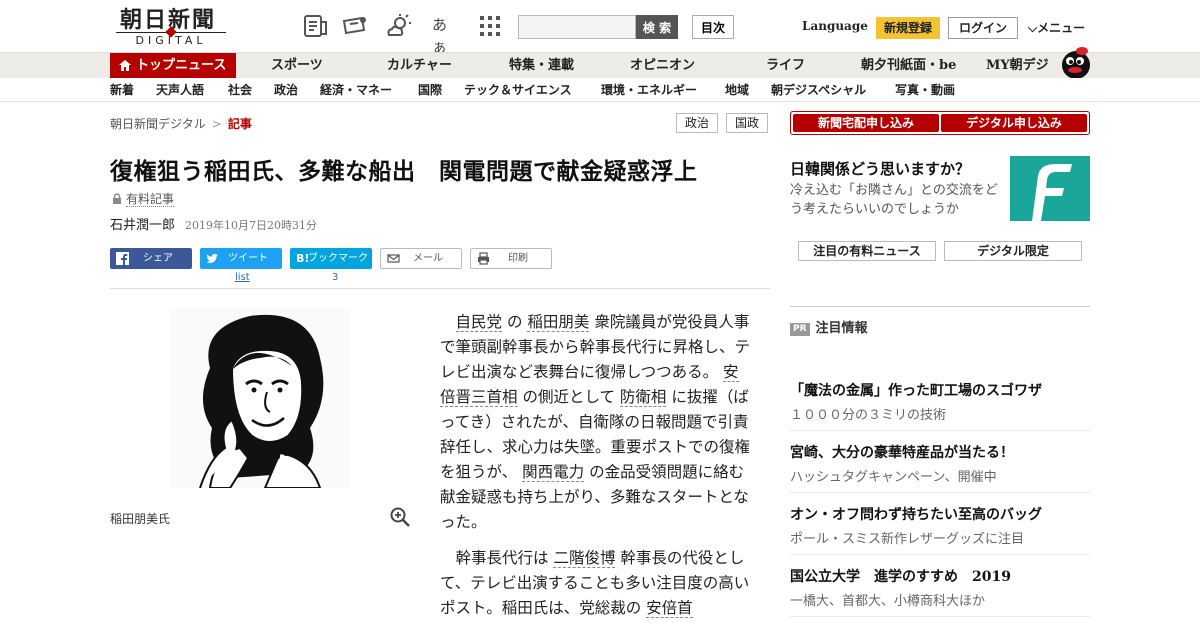 The width and height of the screenshot is (1200, 630). I want to click on facebook-share-button: シェア, so click(151, 258).